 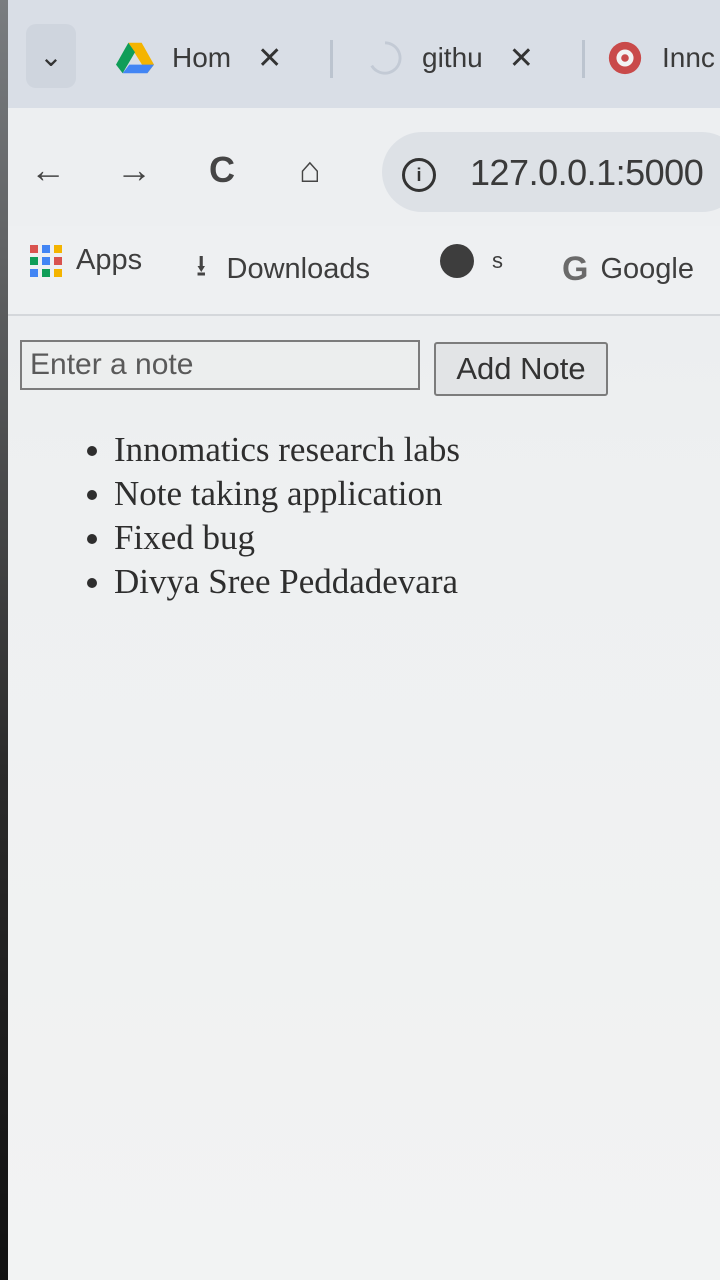 What do you see at coordinates (46, 260) in the screenshot?
I see `apps-grid-icon` at bounding box center [46, 260].